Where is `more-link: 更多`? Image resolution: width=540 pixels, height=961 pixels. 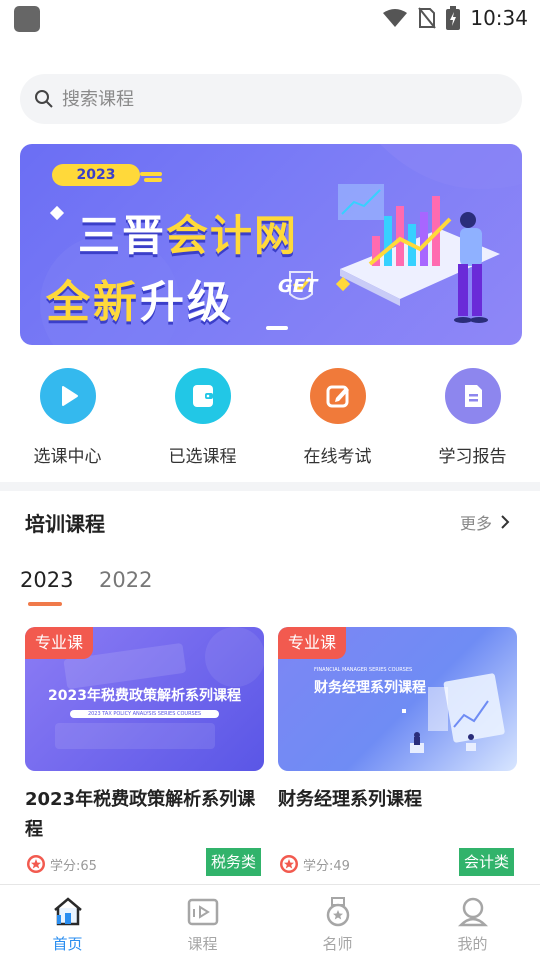 more-link: 更多 is located at coordinates (485, 522).